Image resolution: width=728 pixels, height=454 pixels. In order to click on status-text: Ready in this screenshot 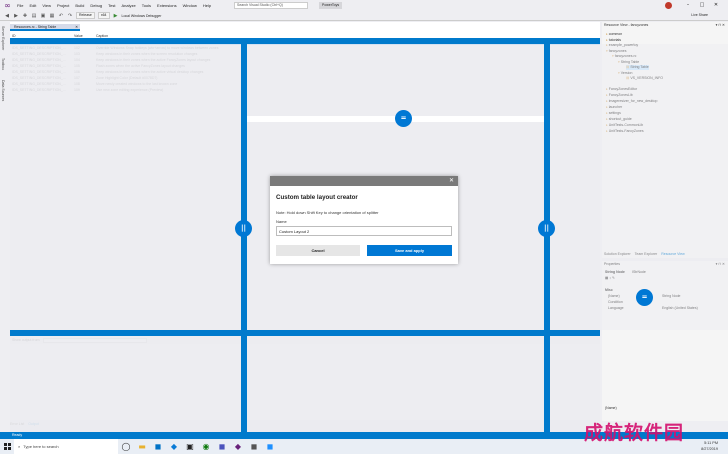, I will do `click(17, 435)`.